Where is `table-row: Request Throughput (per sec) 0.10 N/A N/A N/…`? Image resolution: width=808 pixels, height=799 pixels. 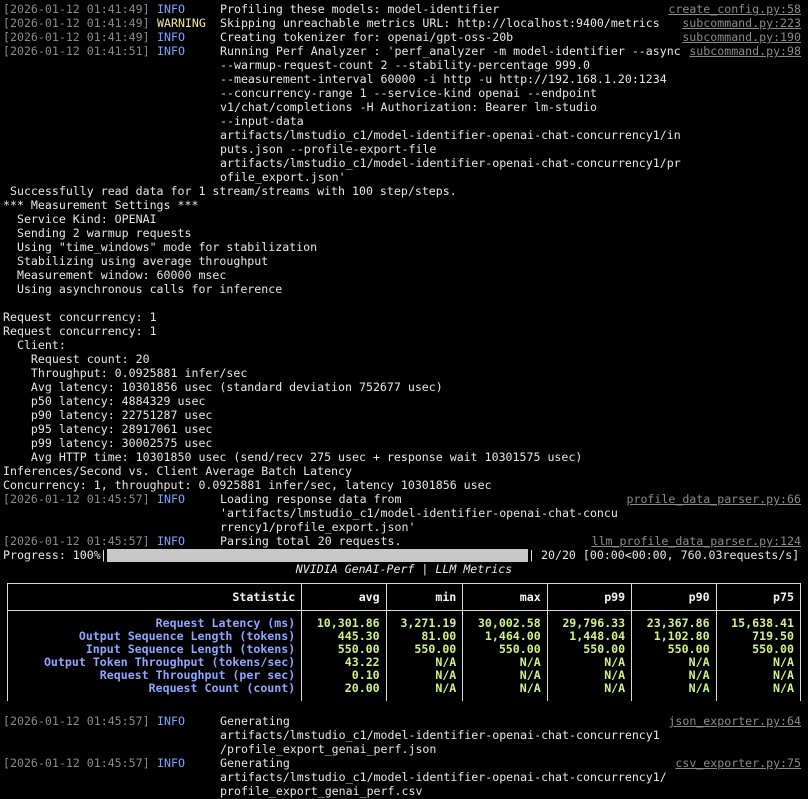
table-row: Request Throughput (per sec) 0.10 N/A N/A N/… is located at coordinates (404, 675).